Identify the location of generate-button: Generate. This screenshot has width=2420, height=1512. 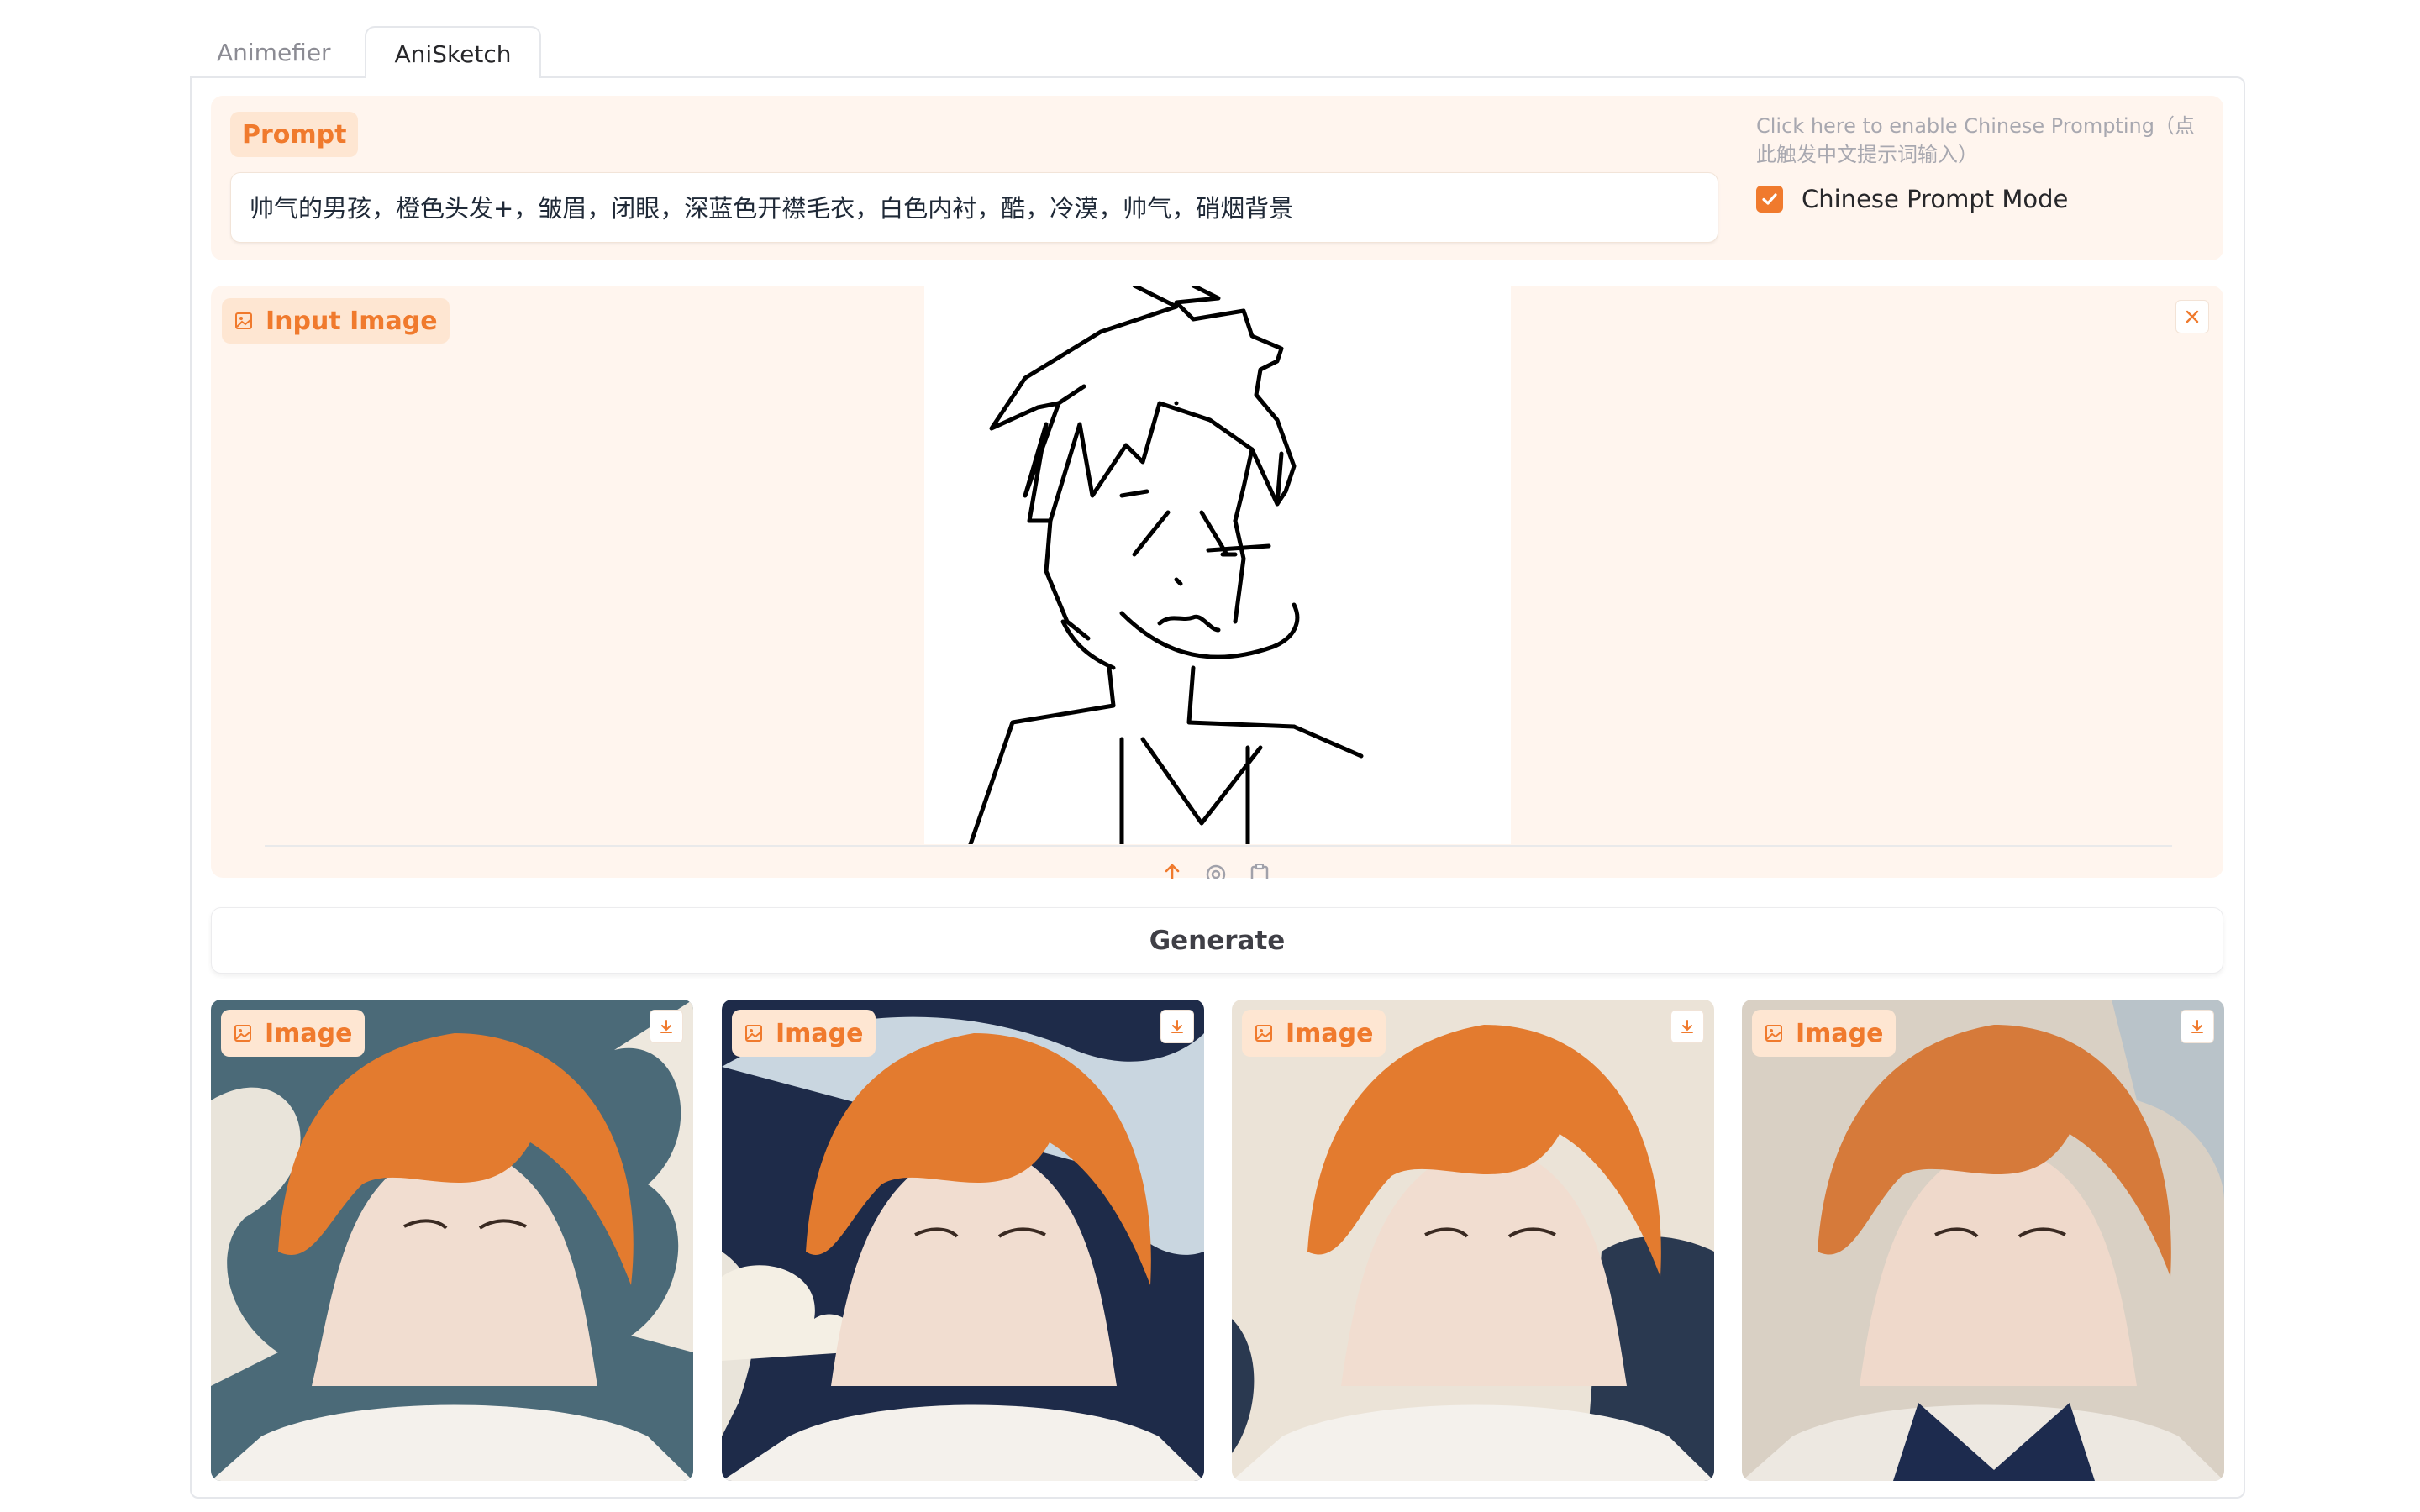
(1217, 940).